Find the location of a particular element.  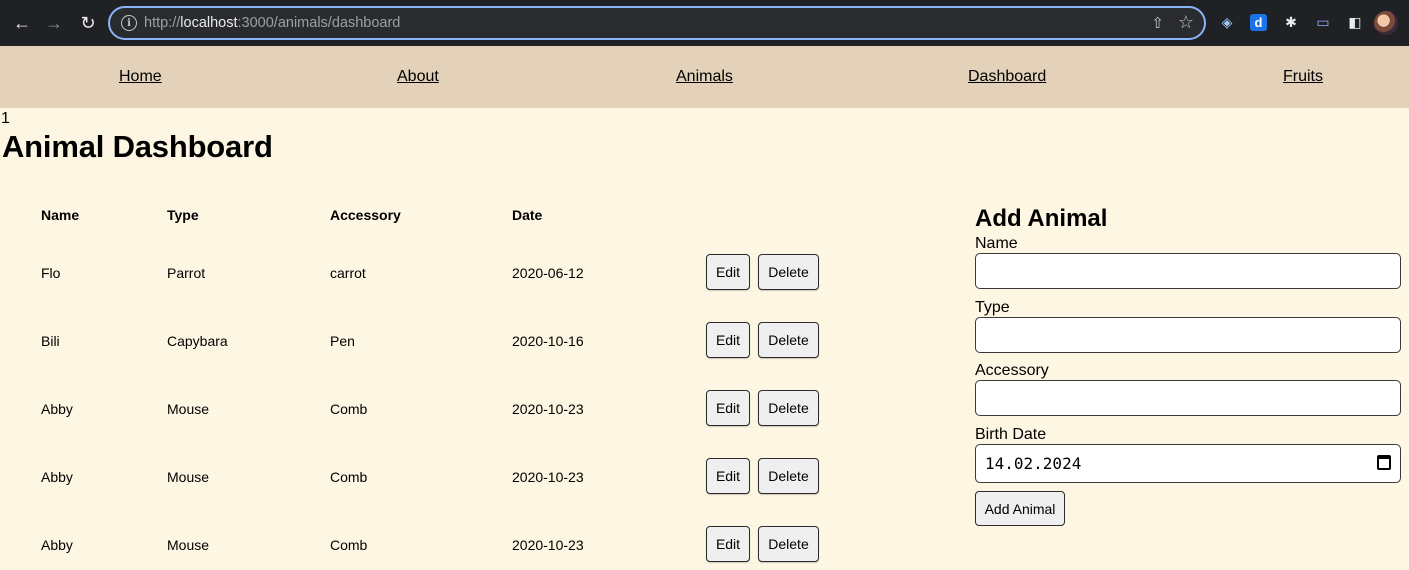

cell-type: Parrot is located at coordinates (186, 273).